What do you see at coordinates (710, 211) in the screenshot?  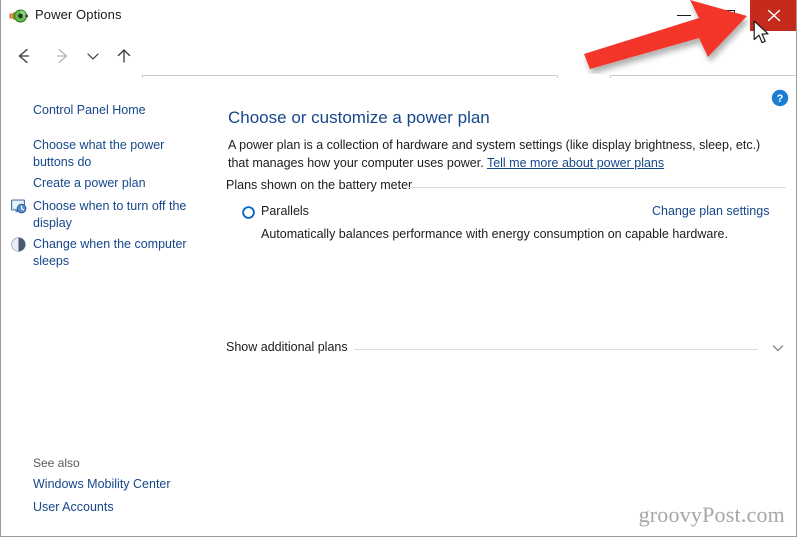 I see `change-plan-settings-link: Change plan settings` at bounding box center [710, 211].